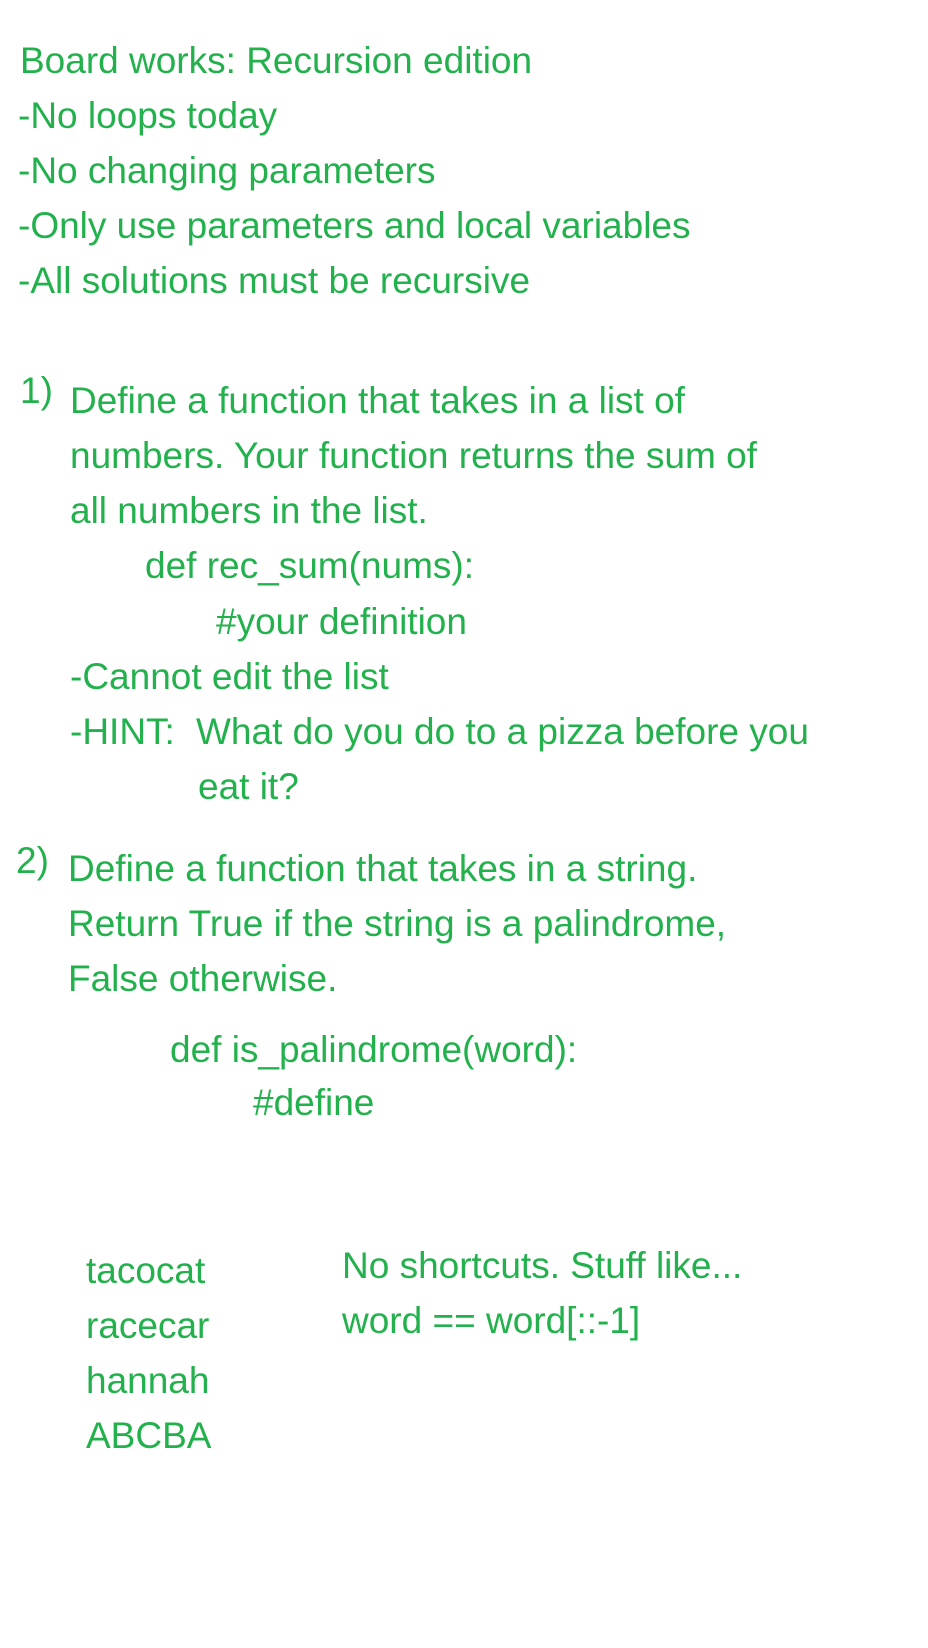 This screenshot has height=1648, width=928. Describe the element at coordinates (148, 115) in the screenshot. I see `rule-no-loops: -No loops today` at that location.